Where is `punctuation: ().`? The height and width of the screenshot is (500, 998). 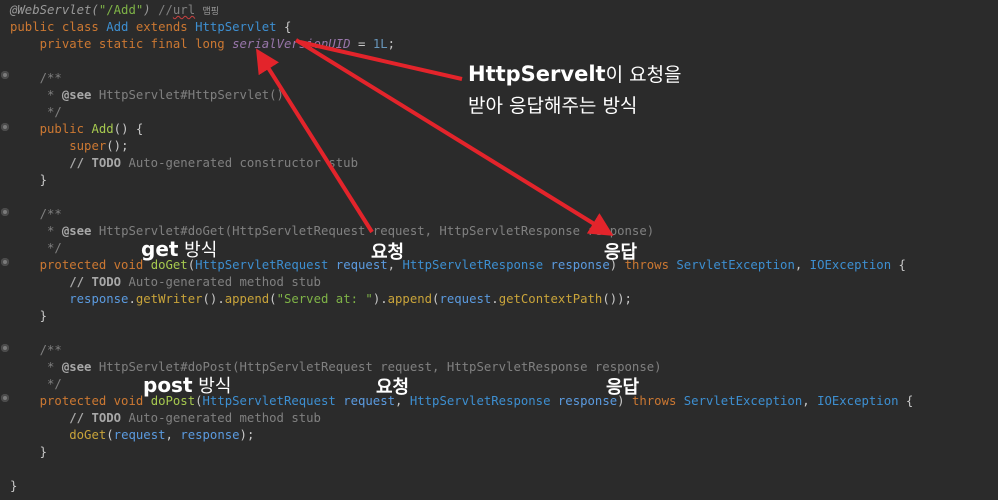
punctuation: (). is located at coordinates (213, 299).